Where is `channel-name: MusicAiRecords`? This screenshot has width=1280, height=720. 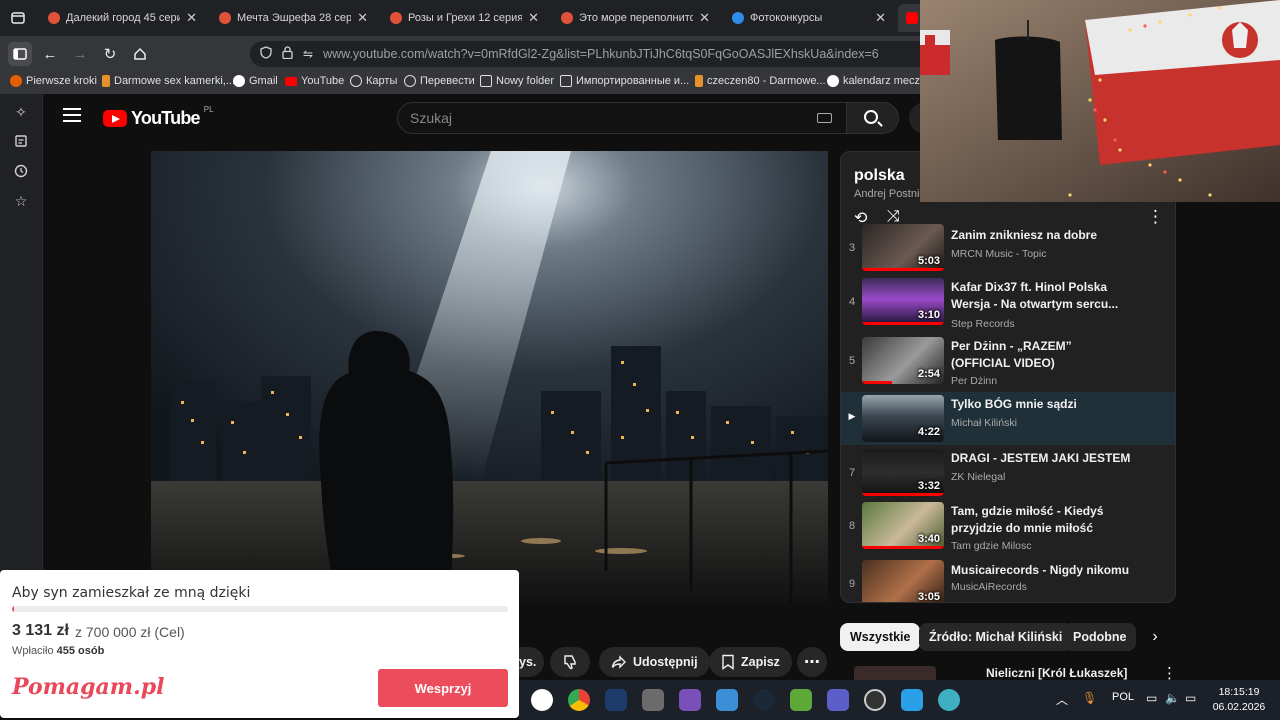 channel-name: MusicAiRecords is located at coordinates (989, 587).